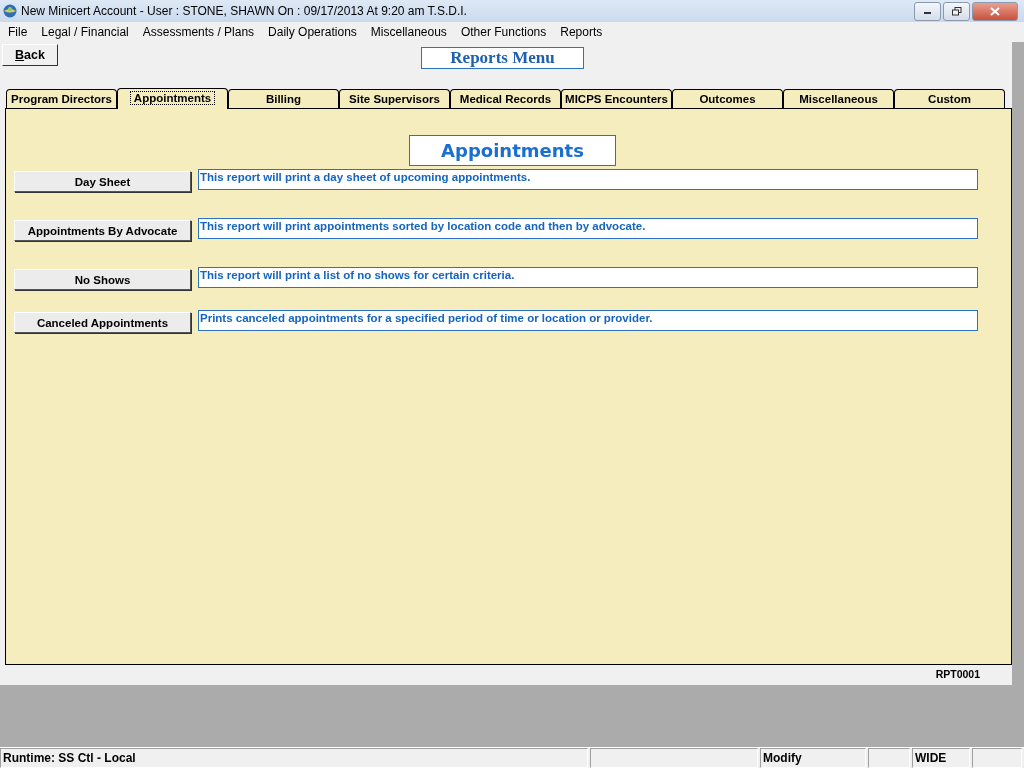 Image resolution: width=1024 pixels, height=768 pixels. What do you see at coordinates (927, 11) in the screenshot?
I see `minimize-button` at bounding box center [927, 11].